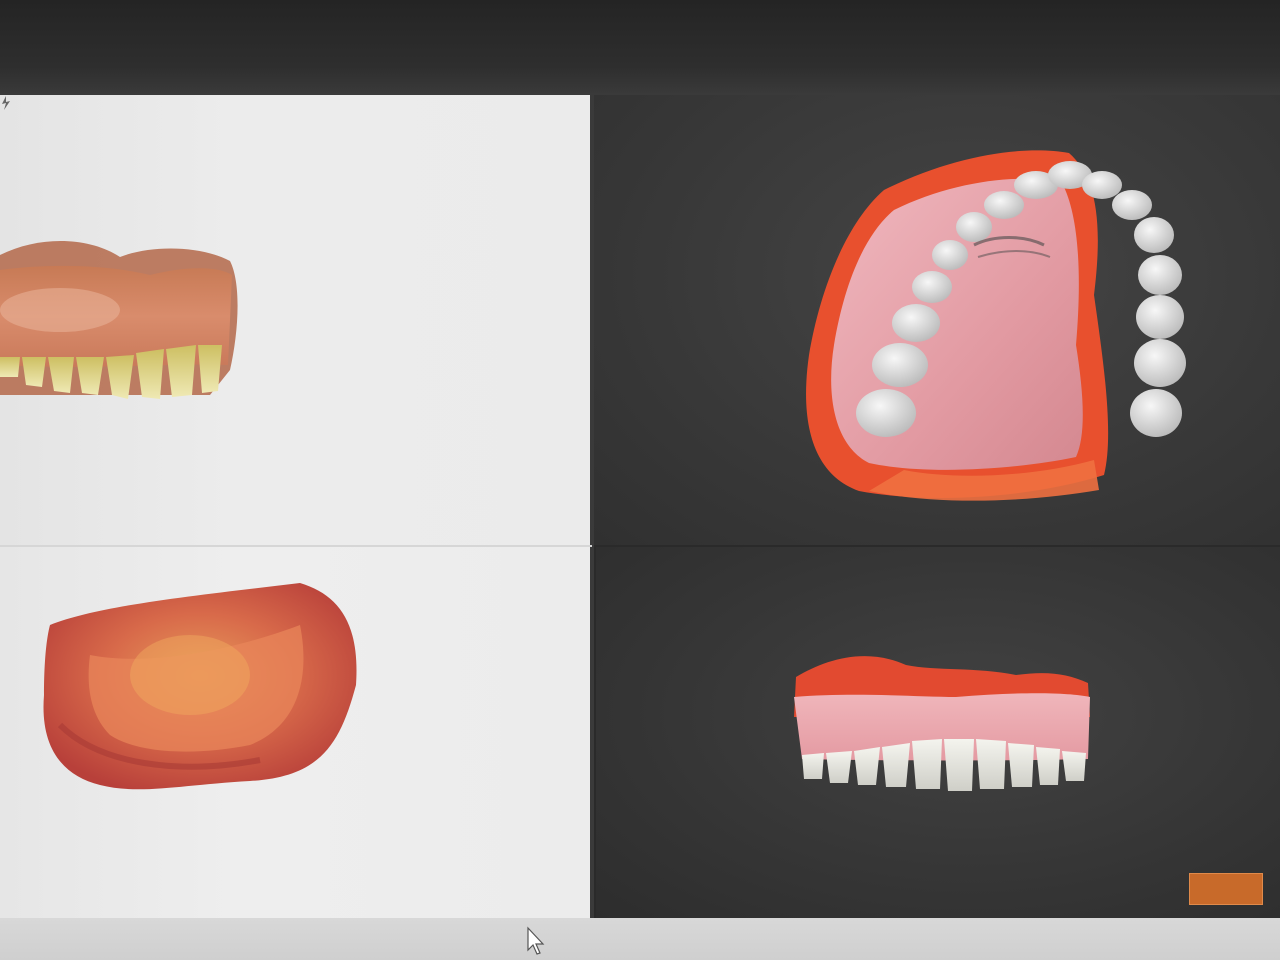  What do you see at coordinates (996, 325) in the screenshot?
I see `digital-denture-occlusal-model` at bounding box center [996, 325].